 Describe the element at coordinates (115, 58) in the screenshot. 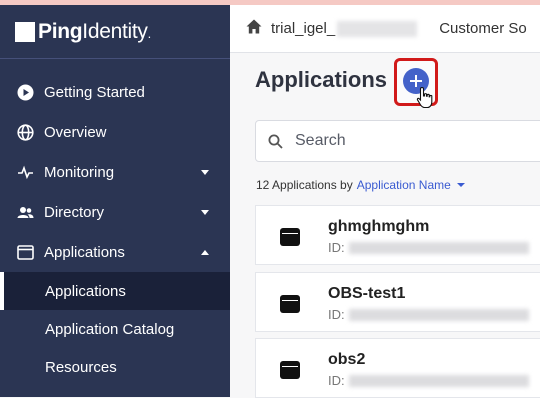

I see `sidebar-divider` at that location.